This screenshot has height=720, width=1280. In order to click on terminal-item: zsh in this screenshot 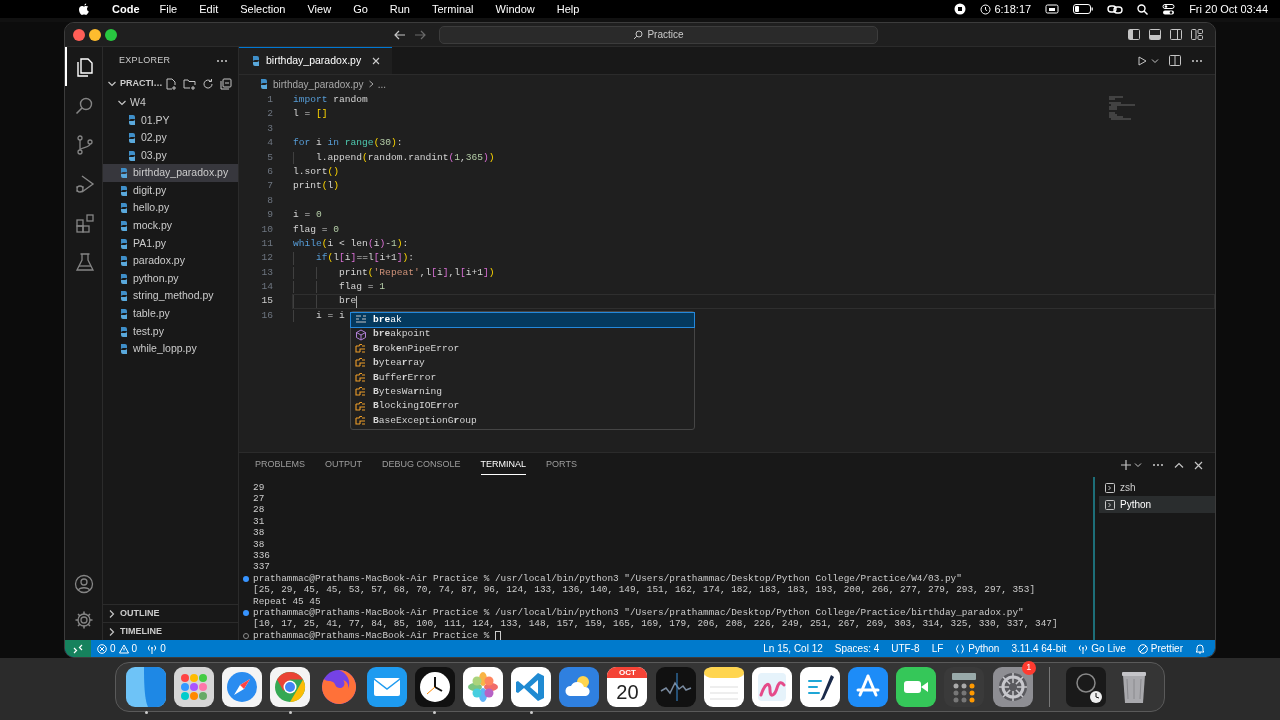, I will do `click(1157, 487)`.